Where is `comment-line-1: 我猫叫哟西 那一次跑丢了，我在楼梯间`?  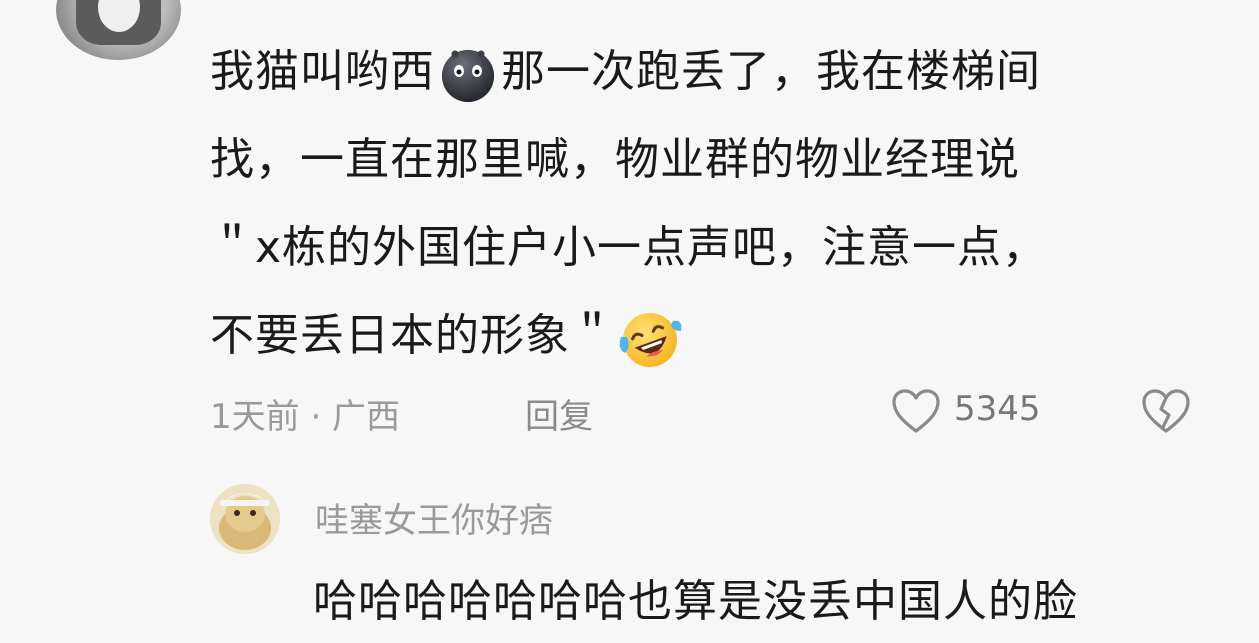 comment-line-1: 我猫叫哟西 那一次跑丢了，我在楼梯间 is located at coordinates (705, 72).